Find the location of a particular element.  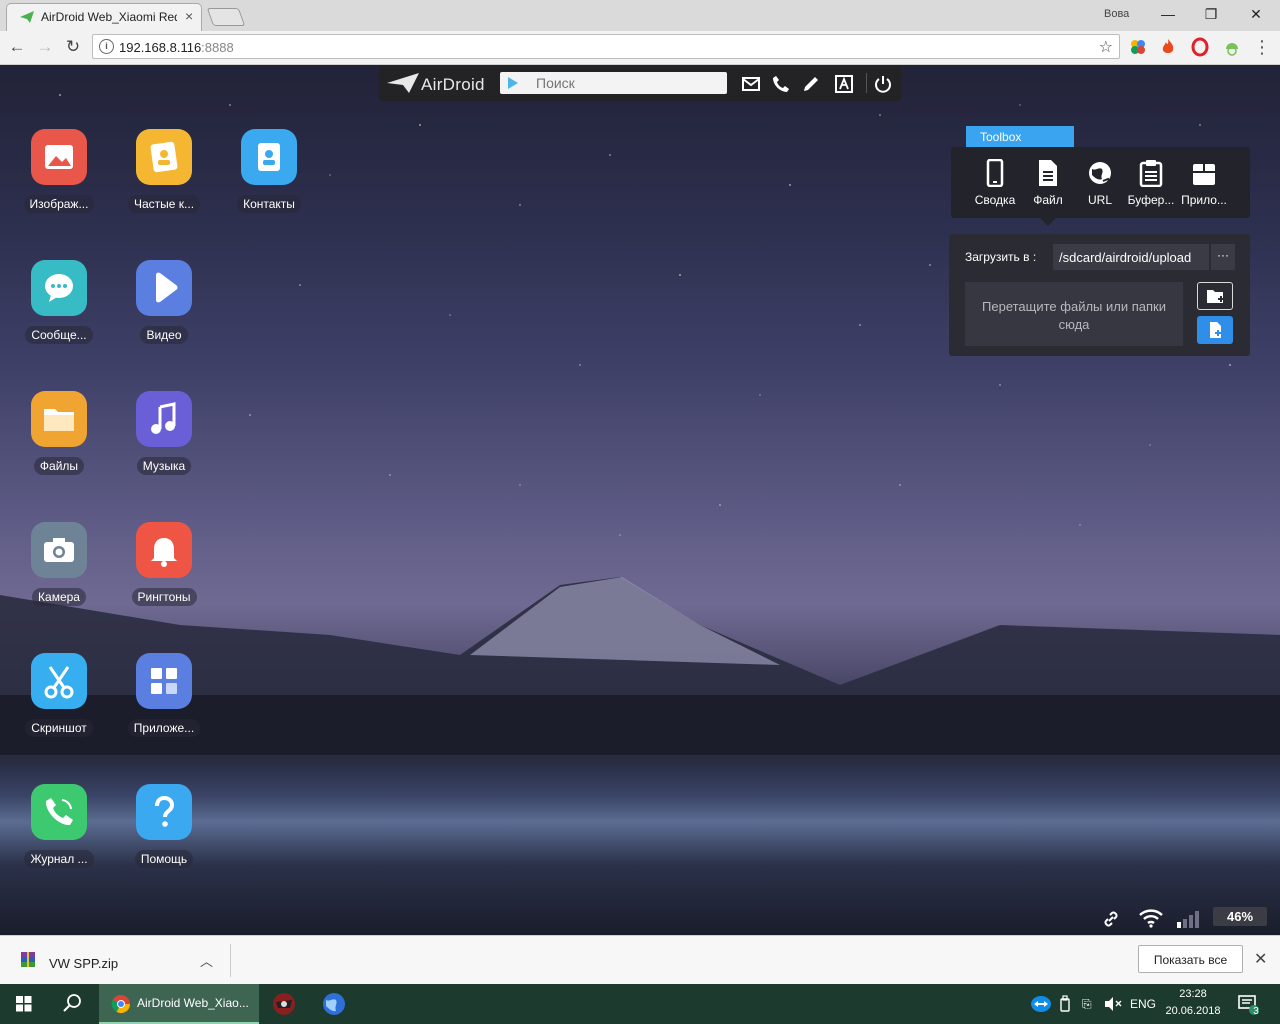

edit-pen-icon is located at coordinates (811, 84).